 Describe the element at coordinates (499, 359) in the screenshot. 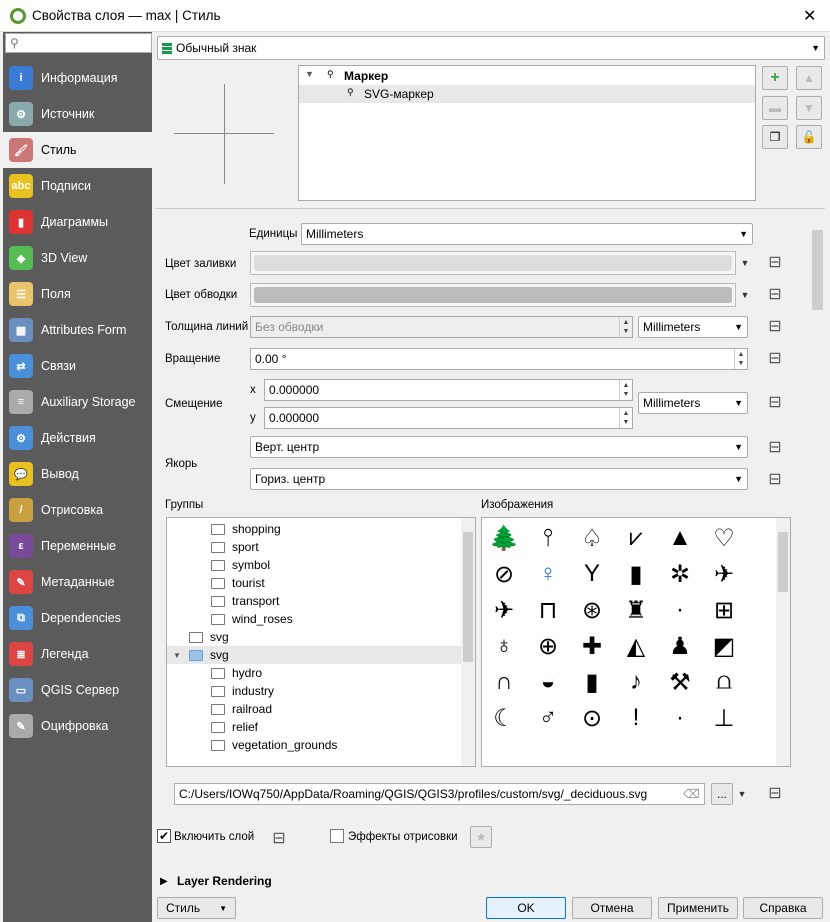

I see `rotation-input: 0.00 ° ▲ ▼` at that location.